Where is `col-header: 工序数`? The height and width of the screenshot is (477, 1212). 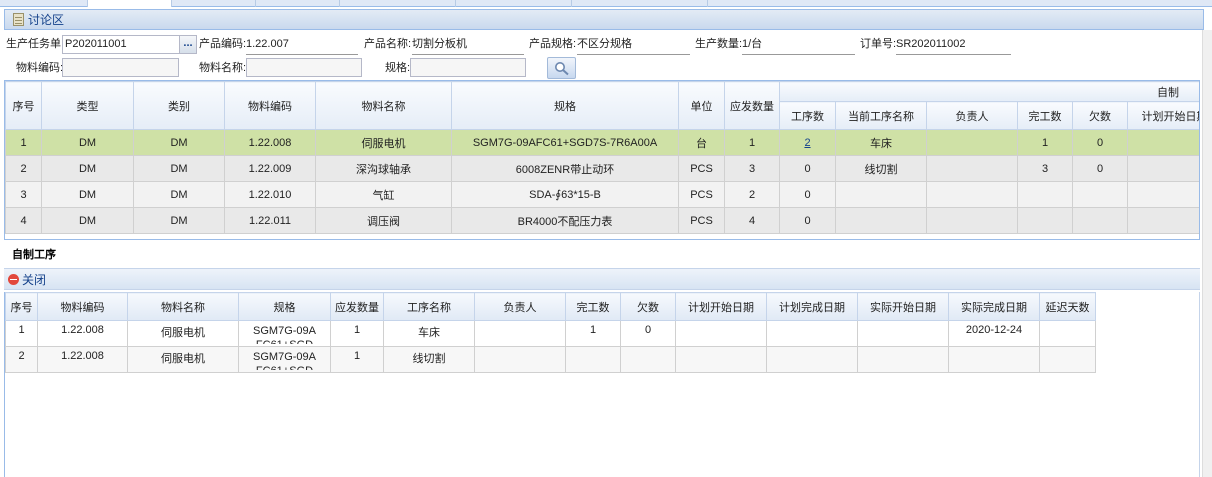 col-header: 工序数 is located at coordinates (807, 115).